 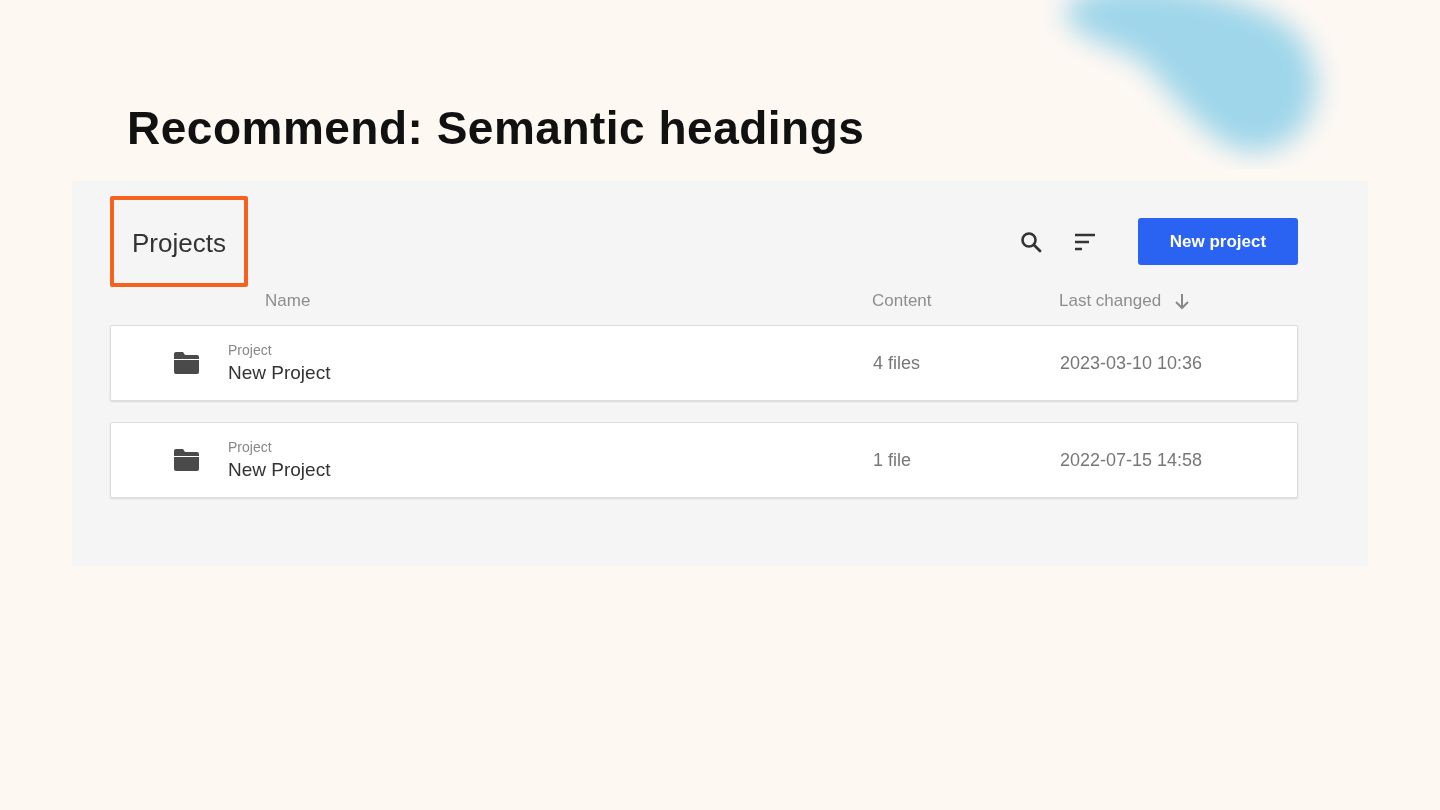 I want to click on arrow-down-icon, so click(x=1182, y=301).